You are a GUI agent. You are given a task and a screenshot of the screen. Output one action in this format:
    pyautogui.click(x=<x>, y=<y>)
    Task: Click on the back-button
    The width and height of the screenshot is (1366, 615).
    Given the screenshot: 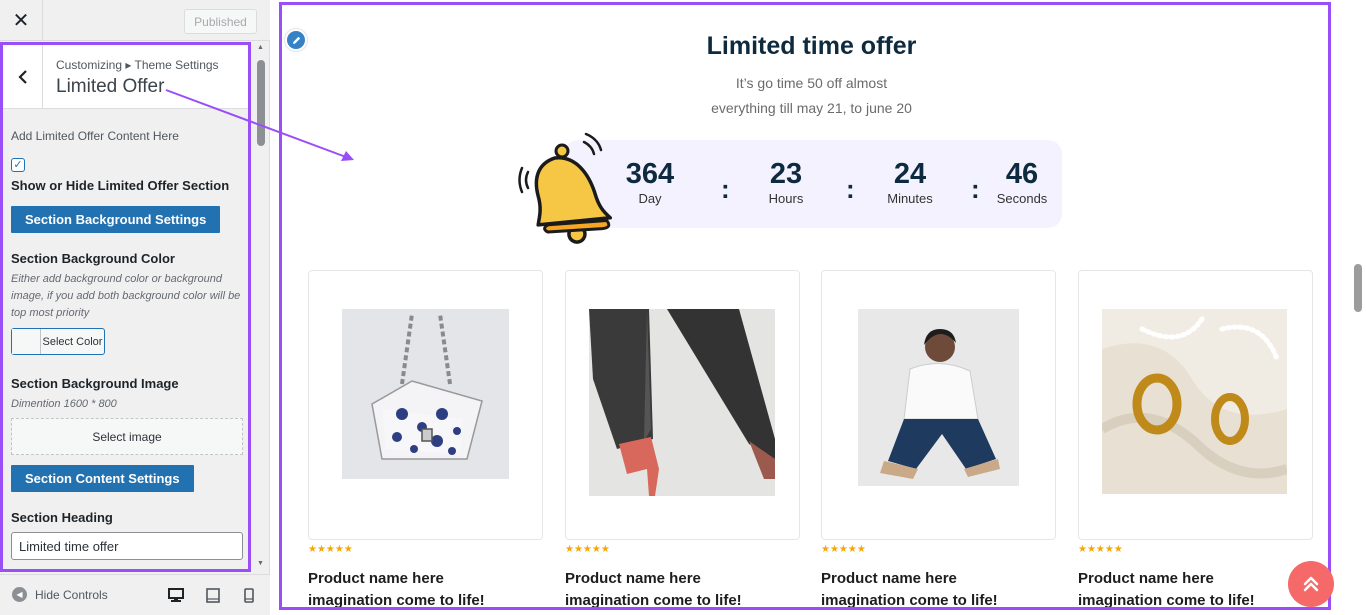 What is the action you would take?
    pyautogui.click(x=23, y=77)
    